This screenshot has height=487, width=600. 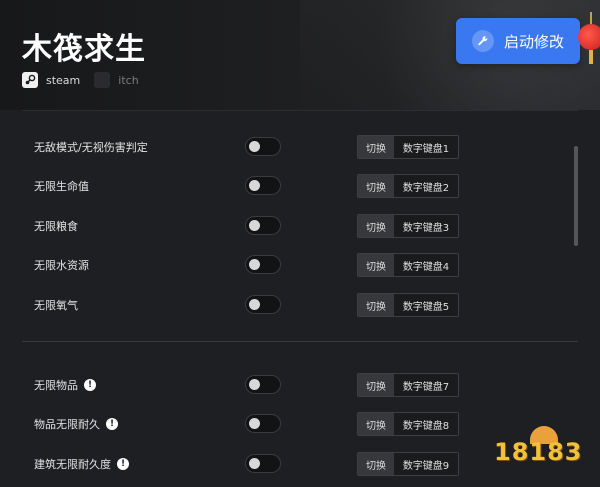 I want to click on start-modify-label: 启动修改, so click(x=533, y=41).